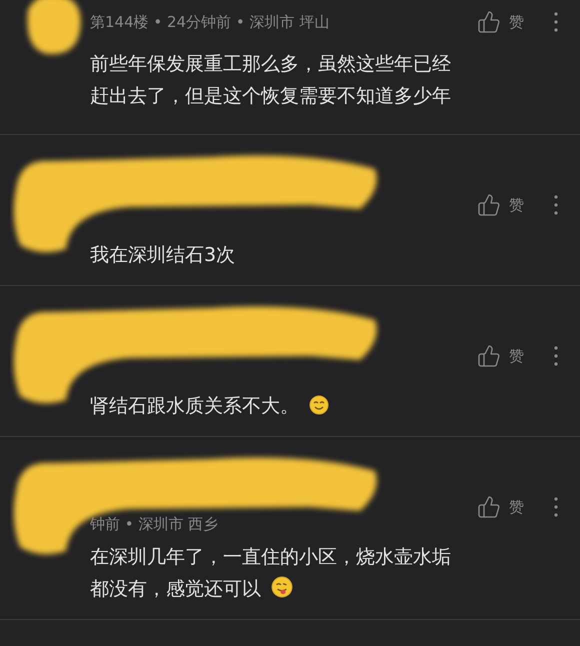  Describe the element at coordinates (271, 573) in the screenshot. I see `comment-text: 在深圳几年了，一直住的小区，烧水壶水垢都没有，感觉还可以` at that location.